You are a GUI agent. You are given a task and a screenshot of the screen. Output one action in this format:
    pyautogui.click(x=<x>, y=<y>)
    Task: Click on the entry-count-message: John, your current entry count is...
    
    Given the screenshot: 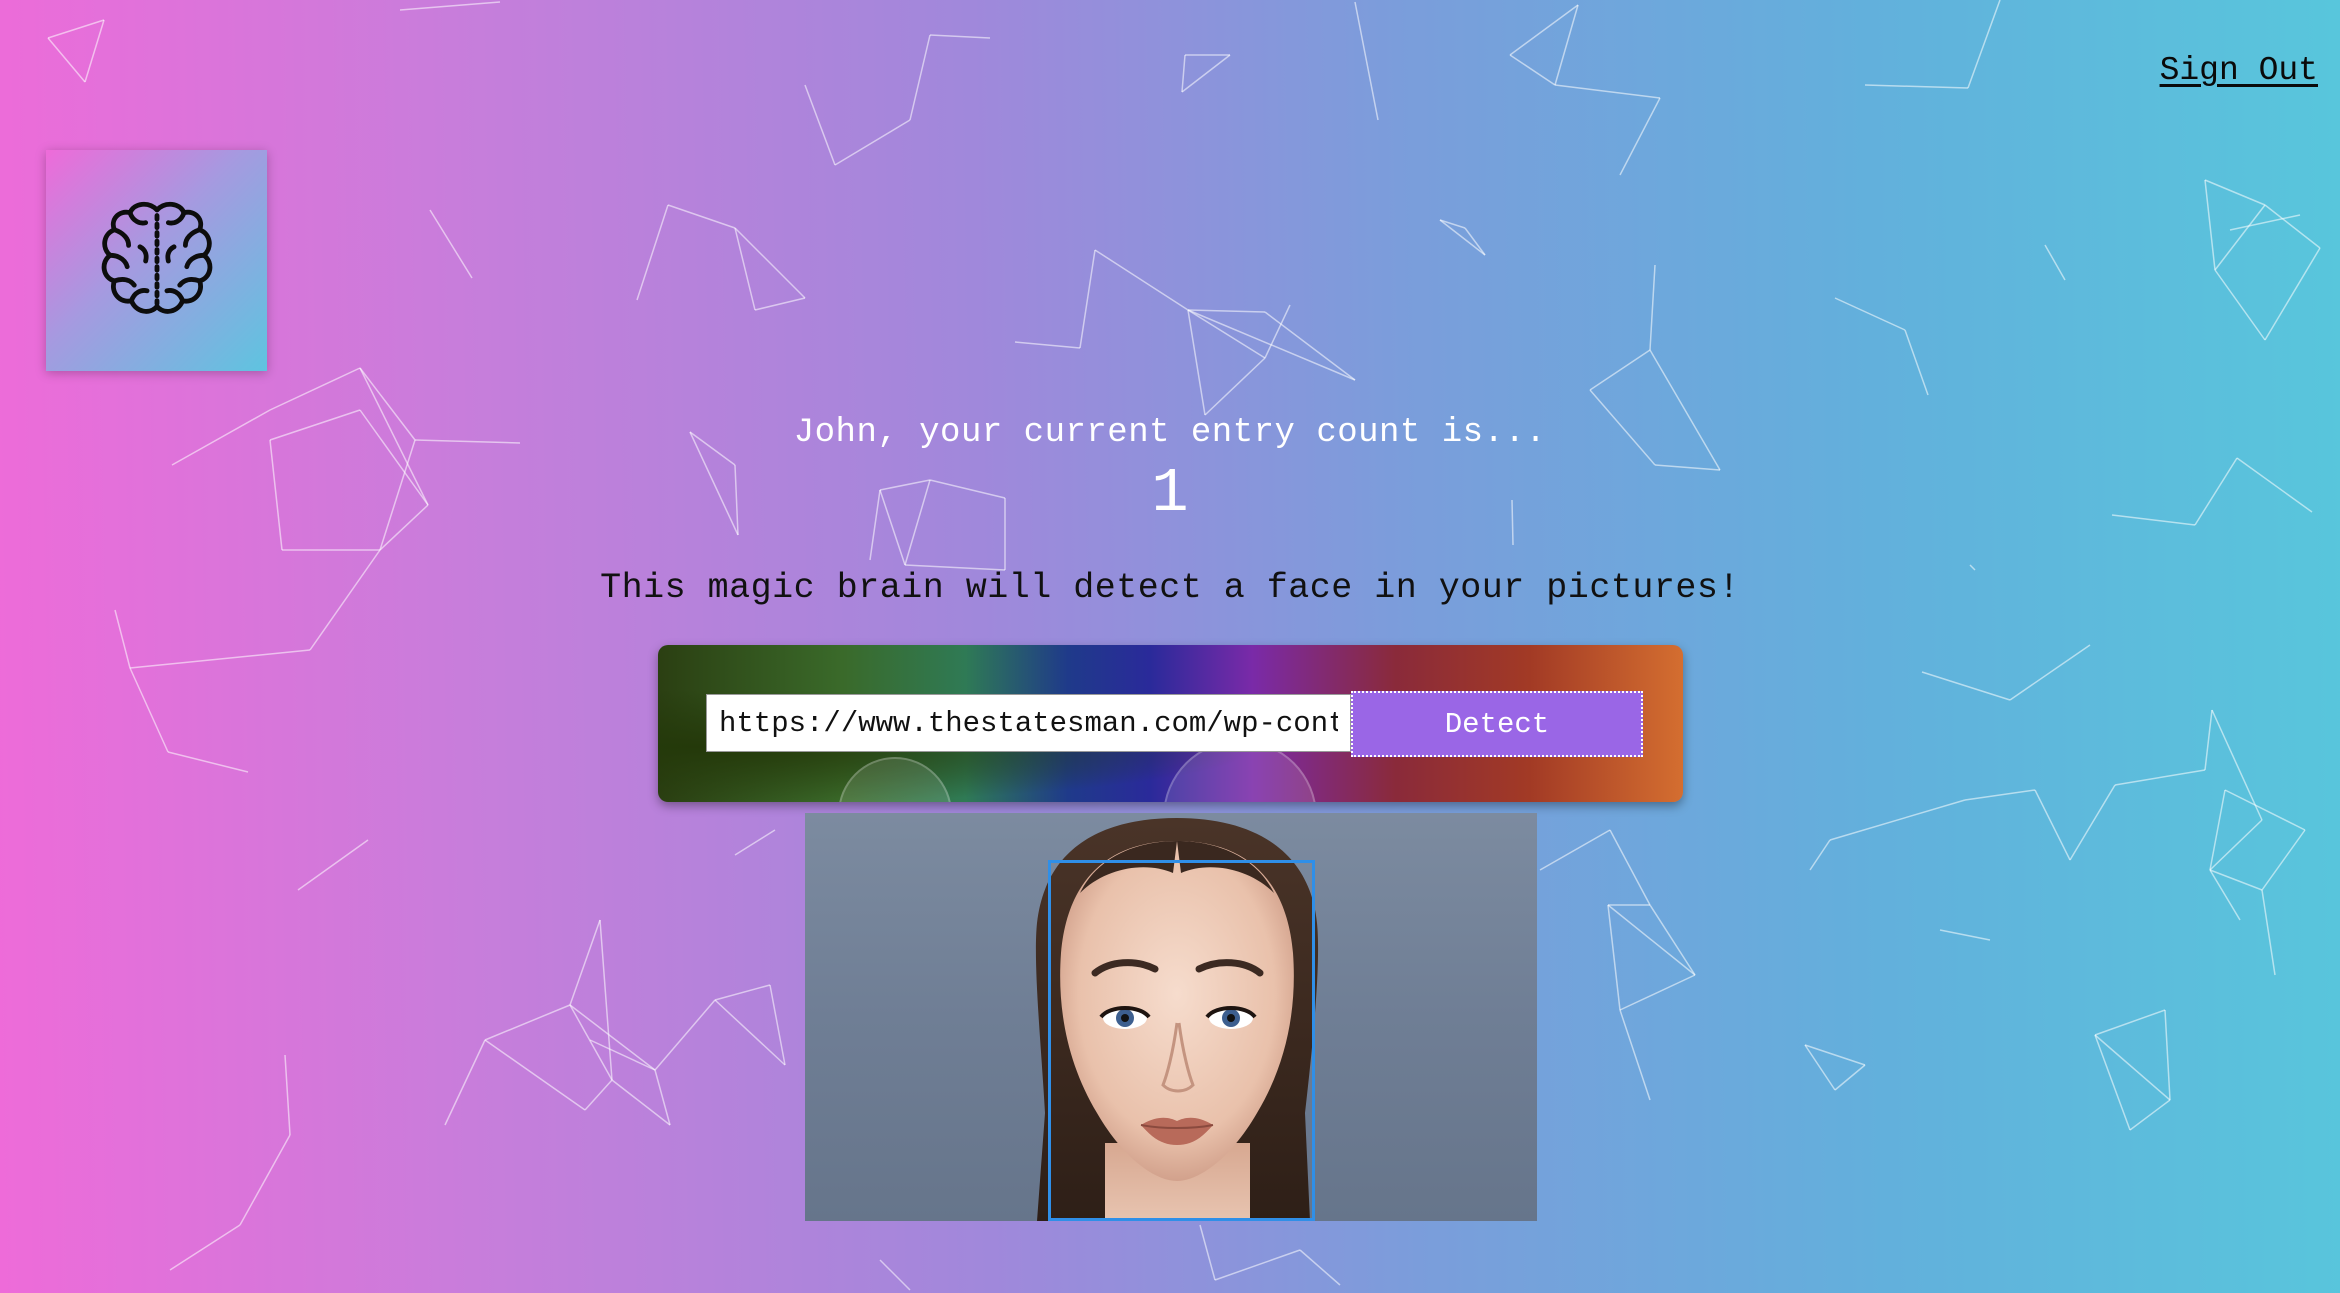 What is the action you would take?
    pyautogui.click(x=1170, y=433)
    